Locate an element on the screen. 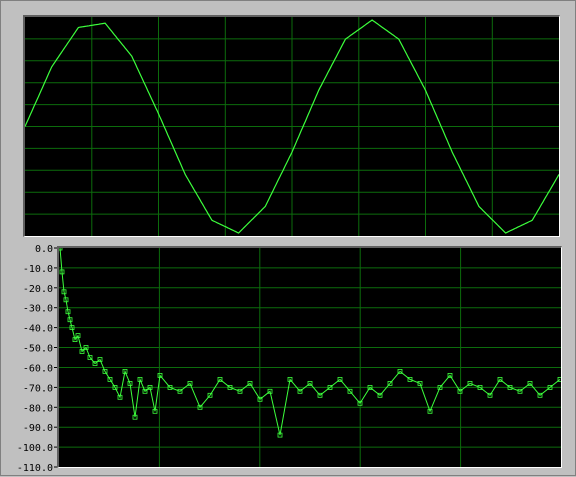 Image resolution: width=576 pixels, height=477 pixels. y-tick-label: -10.0 is located at coordinates (38, 269).